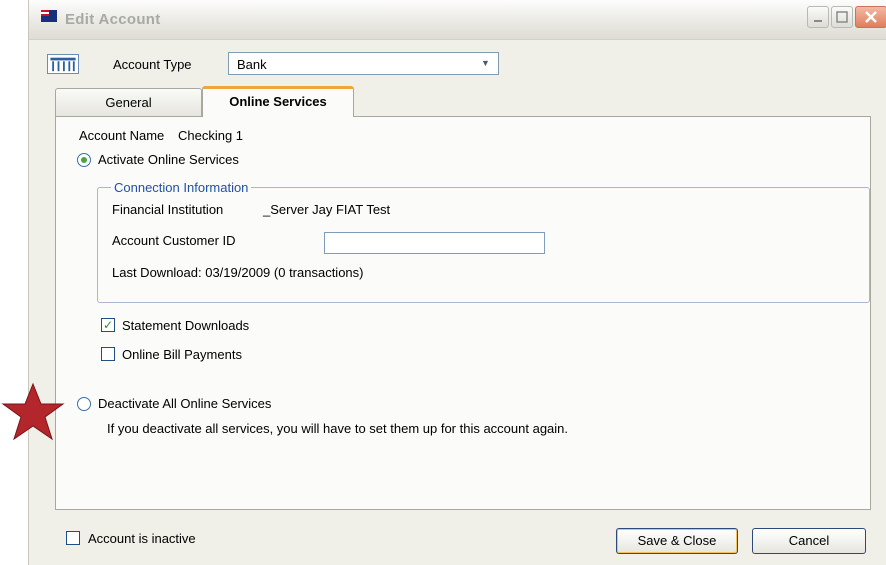  What do you see at coordinates (809, 541) in the screenshot?
I see `cancel-button: Cancel` at bounding box center [809, 541].